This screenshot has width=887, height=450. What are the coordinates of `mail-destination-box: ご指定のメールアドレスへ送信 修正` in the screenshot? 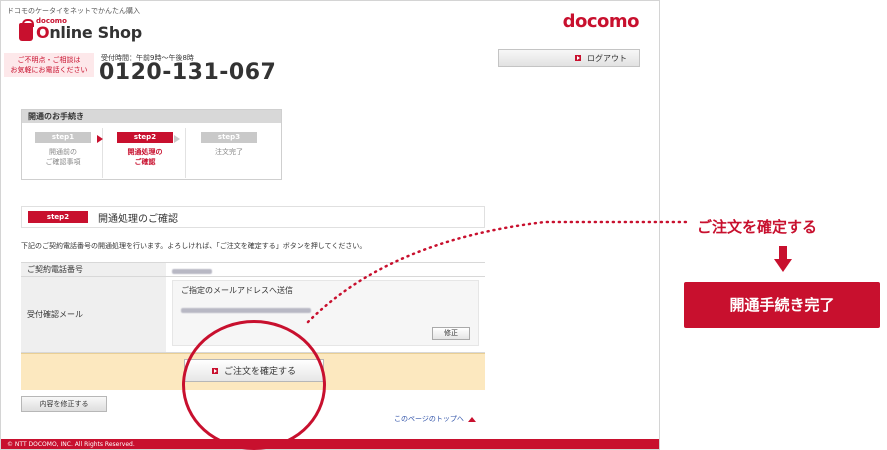 It's located at (325, 313).